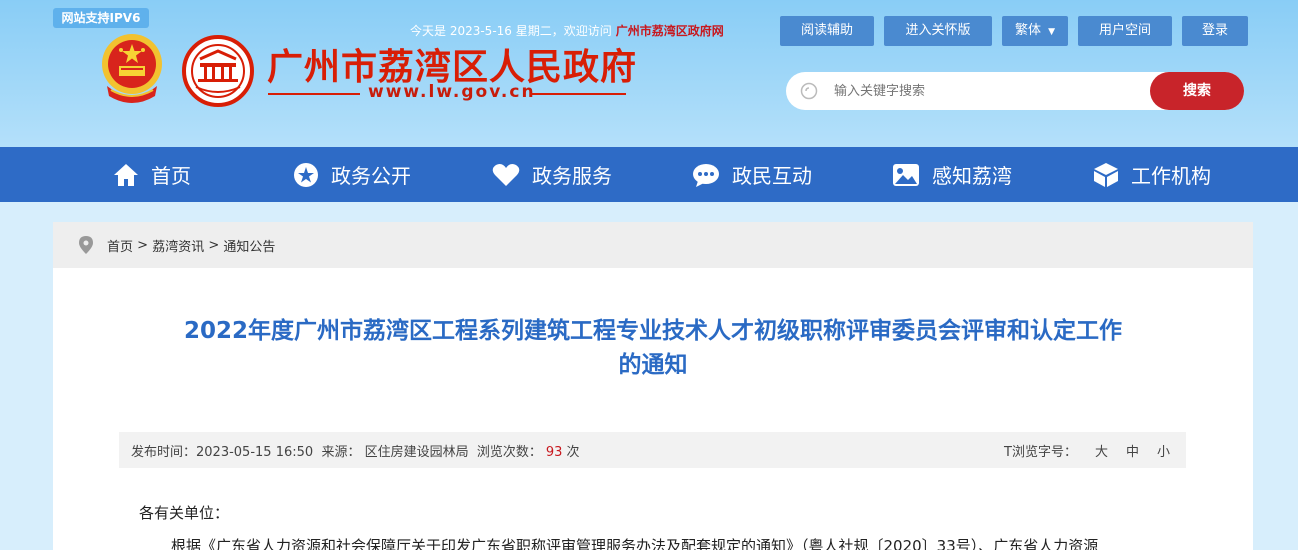 Image resolution: width=1298 pixels, height=550 pixels. What do you see at coordinates (653, 245) in the screenshot?
I see `breadcrumb: 首页 > 荔湾资讯 > 通知公告` at bounding box center [653, 245].